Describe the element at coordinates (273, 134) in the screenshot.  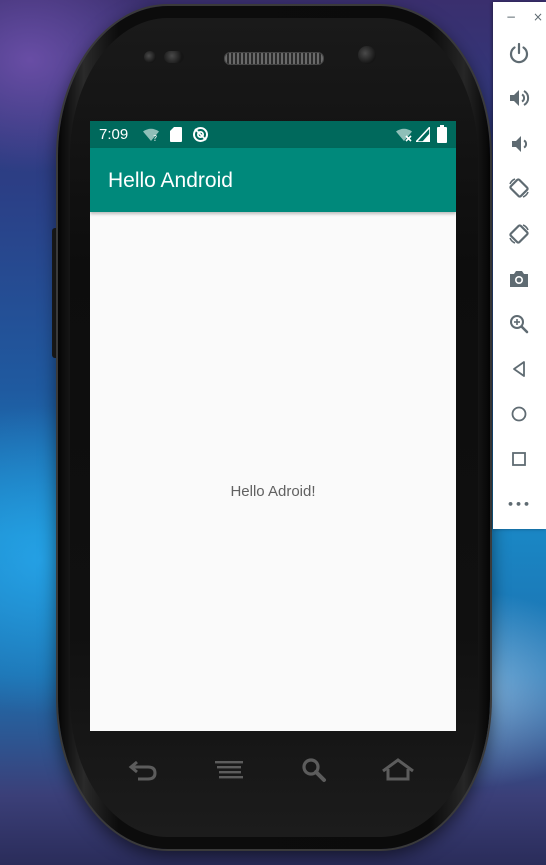
I see `status-bar: 7:09 ?` at that location.